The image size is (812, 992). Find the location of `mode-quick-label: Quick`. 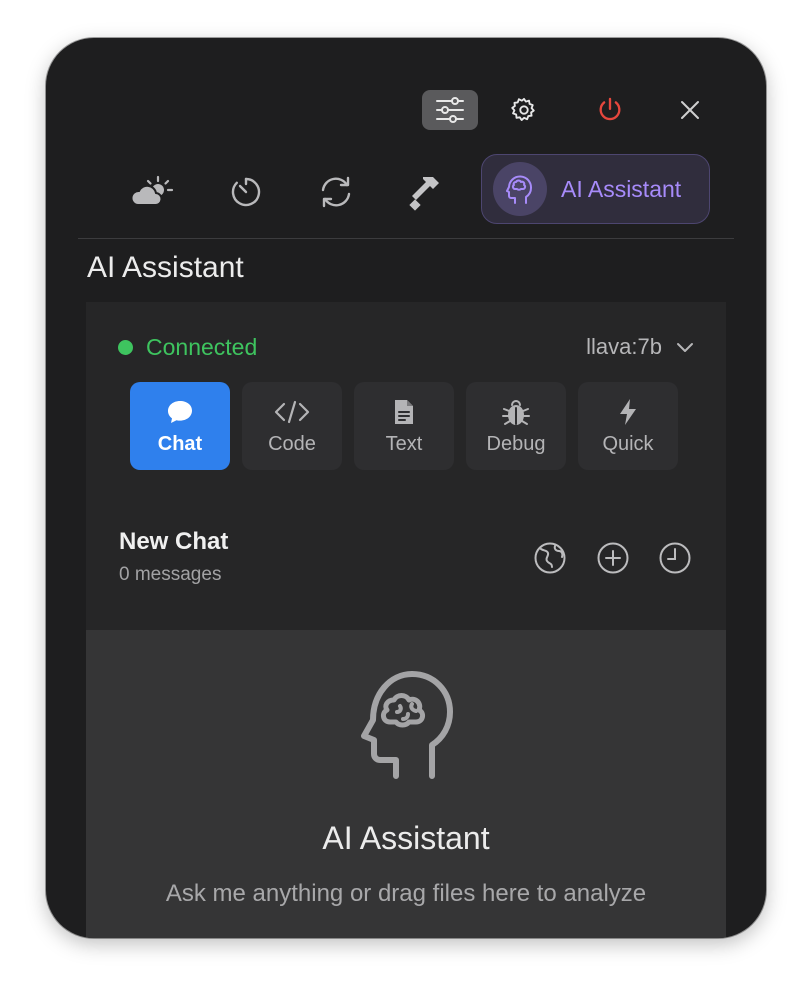

mode-quick-label: Quick is located at coordinates (628, 443).